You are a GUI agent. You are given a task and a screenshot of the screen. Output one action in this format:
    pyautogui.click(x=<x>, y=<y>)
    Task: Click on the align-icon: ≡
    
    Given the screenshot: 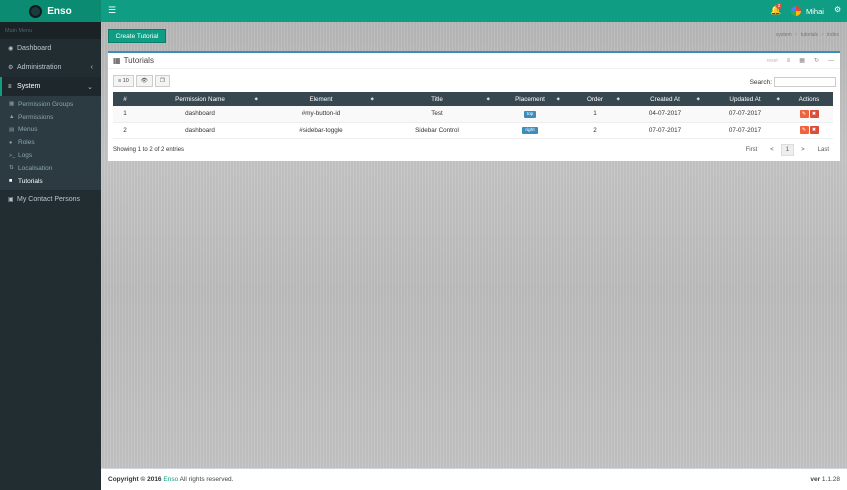 What is the action you would take?
    pyautogui.click(x=789, y=61)
    